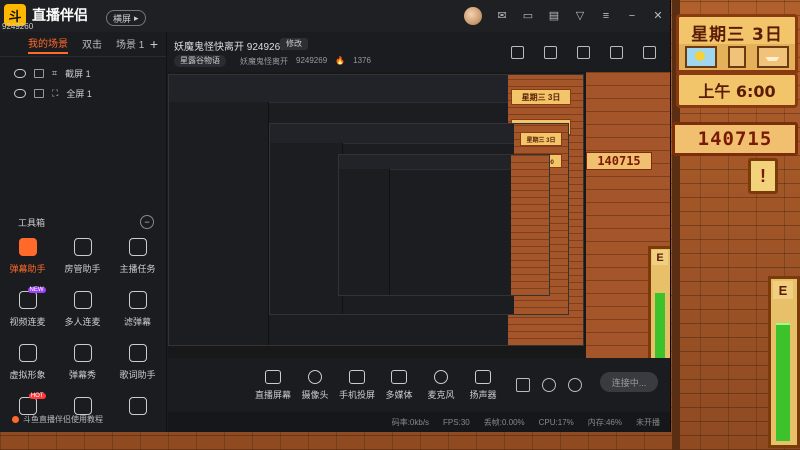  Describe the element at coordinates (27, 269) in the screenshot. I see `tool-label: 弹幕助手` at that location.